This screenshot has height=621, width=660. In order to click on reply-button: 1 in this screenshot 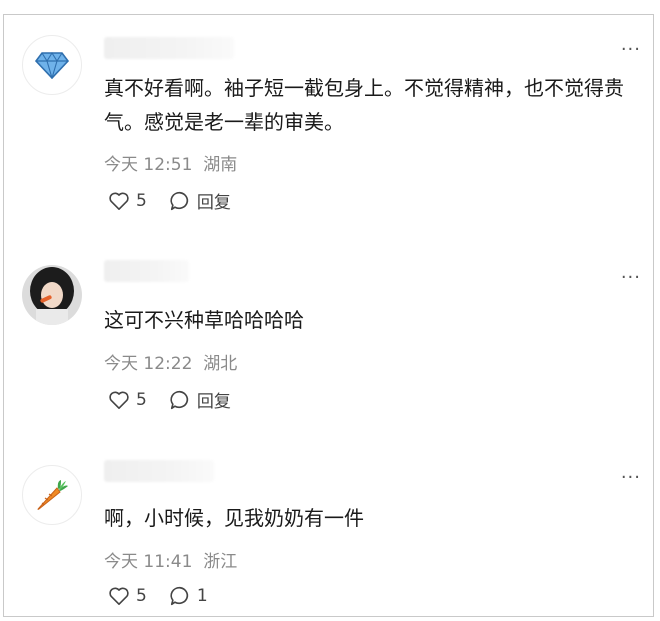, I will do `click(188, 596)`.